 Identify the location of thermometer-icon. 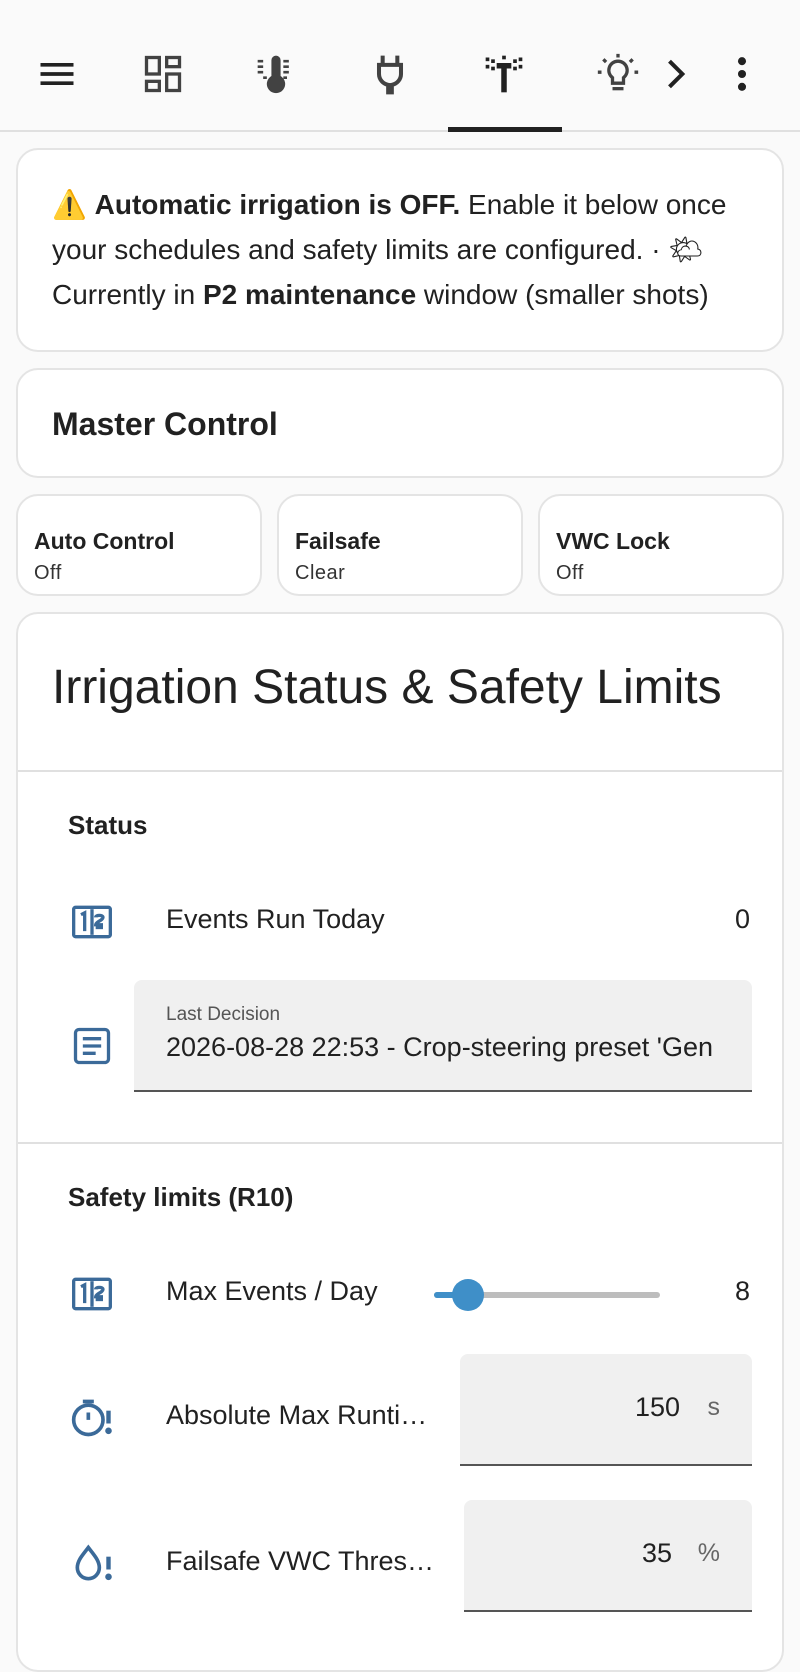
(276, 74).